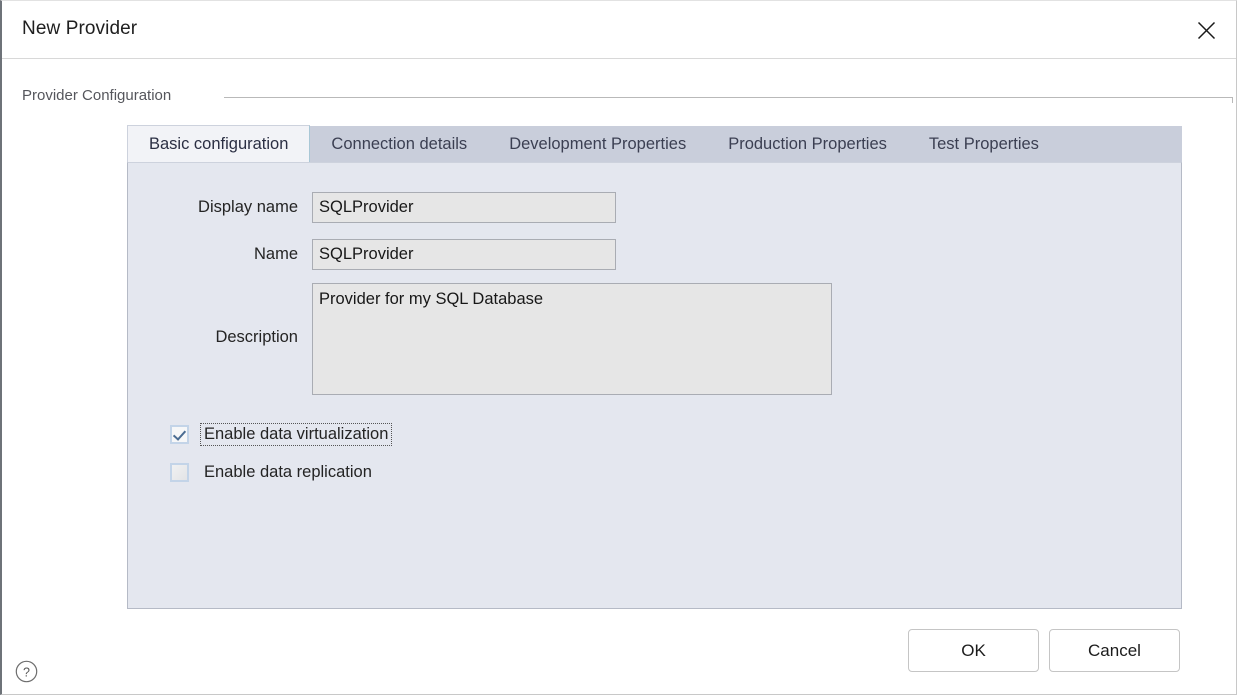  I want to click on close-icon, so click(1206, 30).